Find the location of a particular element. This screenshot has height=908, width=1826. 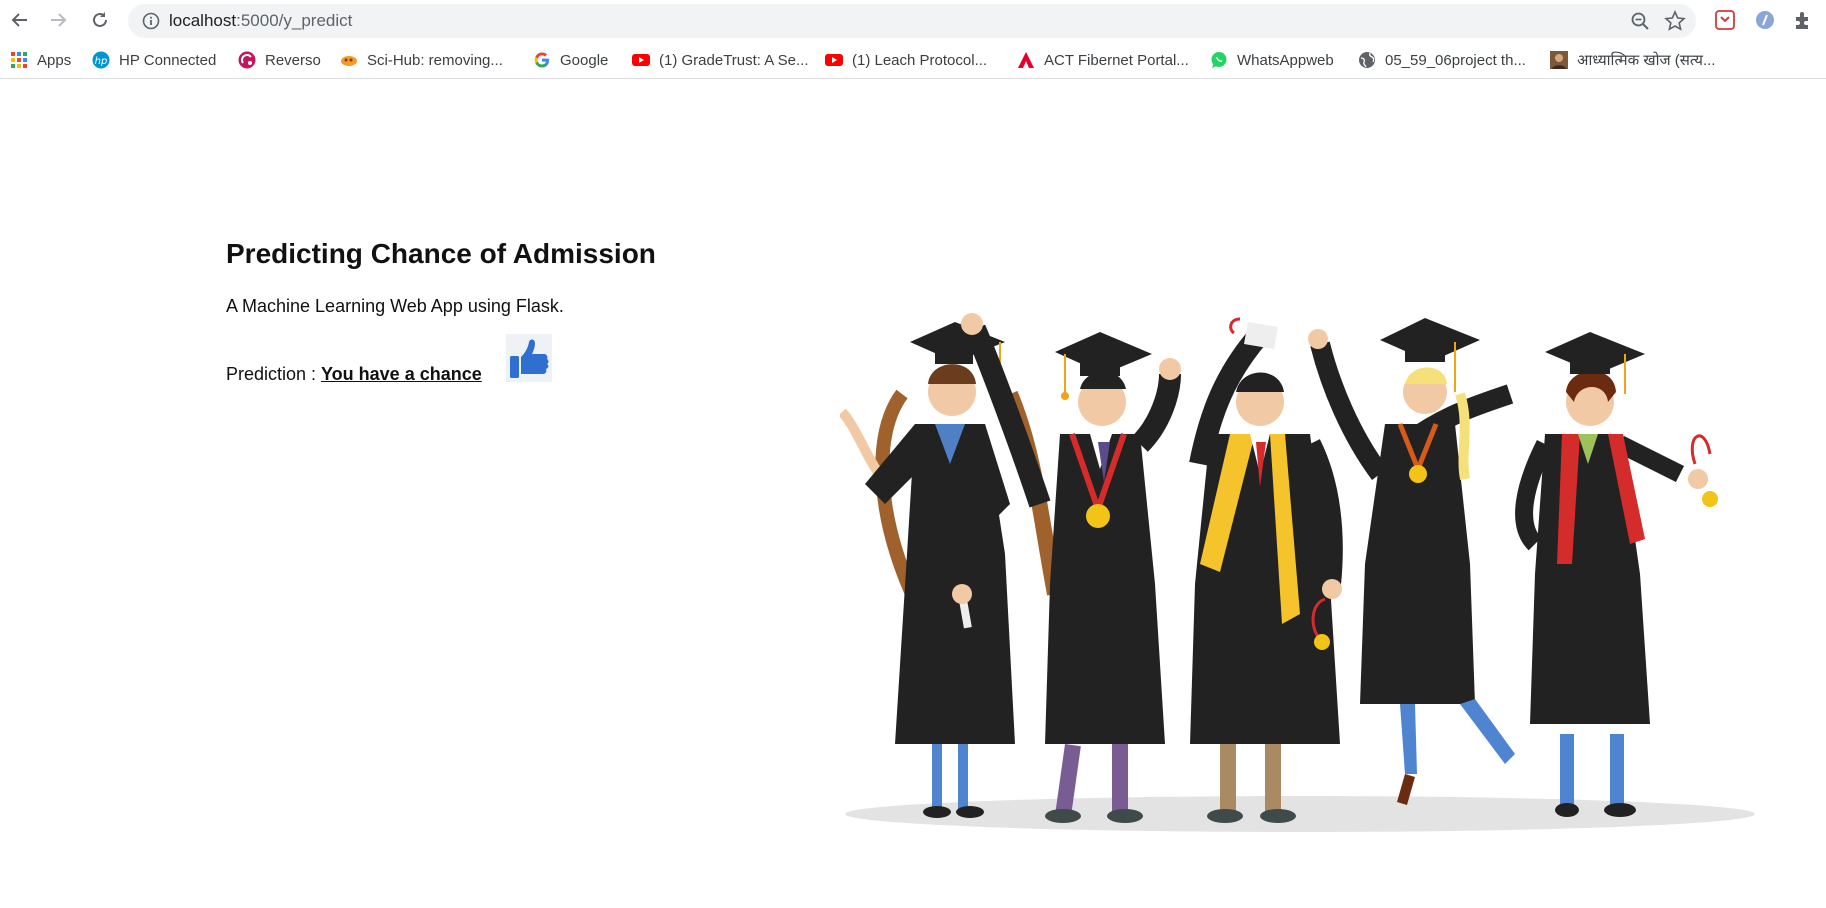

avatar-icon is located at coordinates (1559, 60).